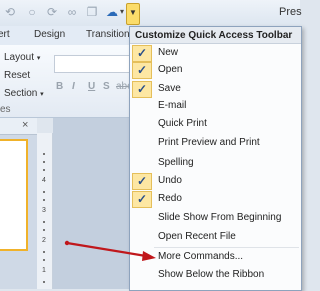 This screenshot has width=320, height=291. I want to click on tab-transitions: Transition, so click(108, 34).